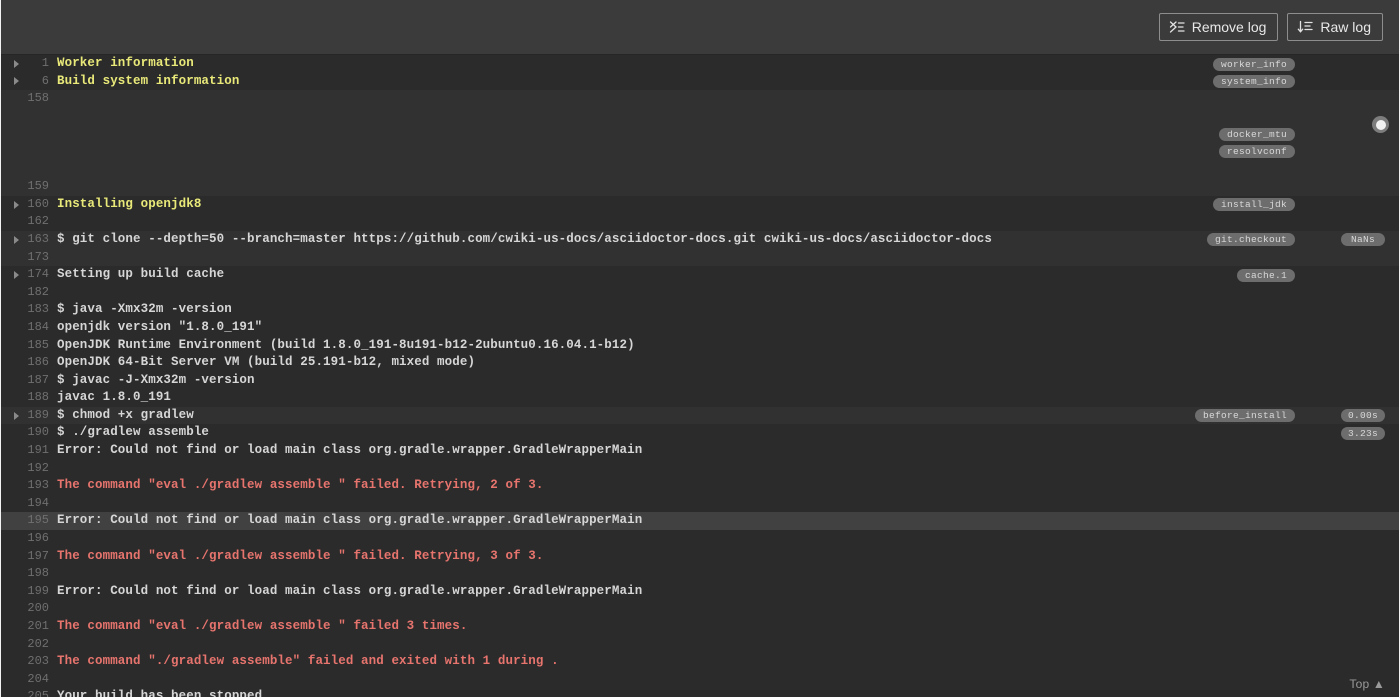 The image size is (1400, 697). What do you see at coordinates (1218, 27) in the screenshot?
I see `remove-log-button: Remove log` at bounding box center [1218, 27].